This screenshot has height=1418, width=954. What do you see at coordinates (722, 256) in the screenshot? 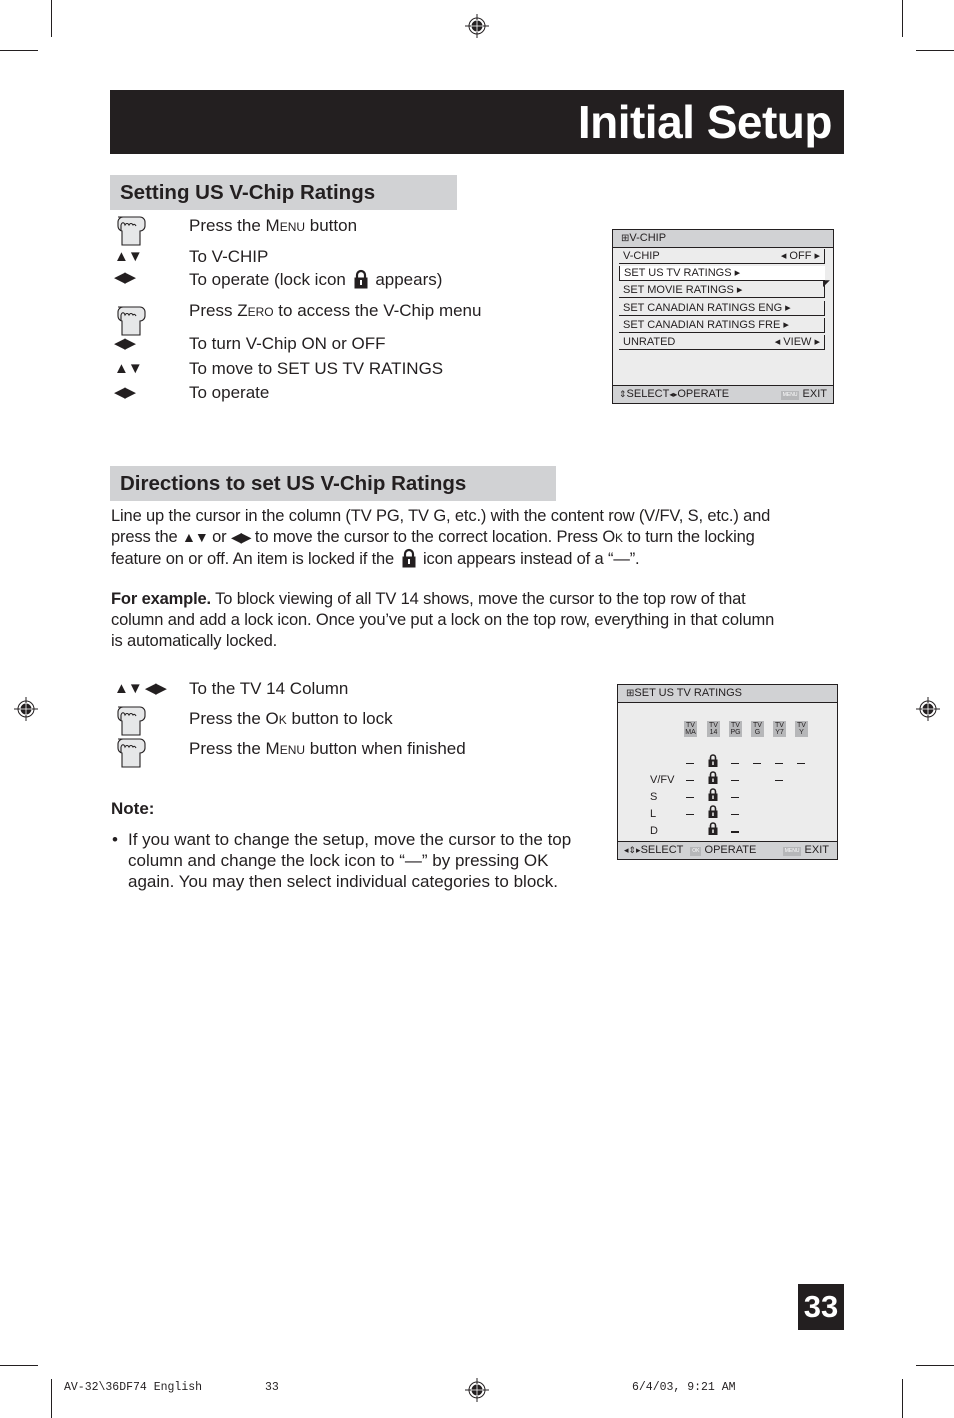
I see `menu-item-vchip: V-CHIP ◂ OFF ▸` at bounding box center [722, 256].